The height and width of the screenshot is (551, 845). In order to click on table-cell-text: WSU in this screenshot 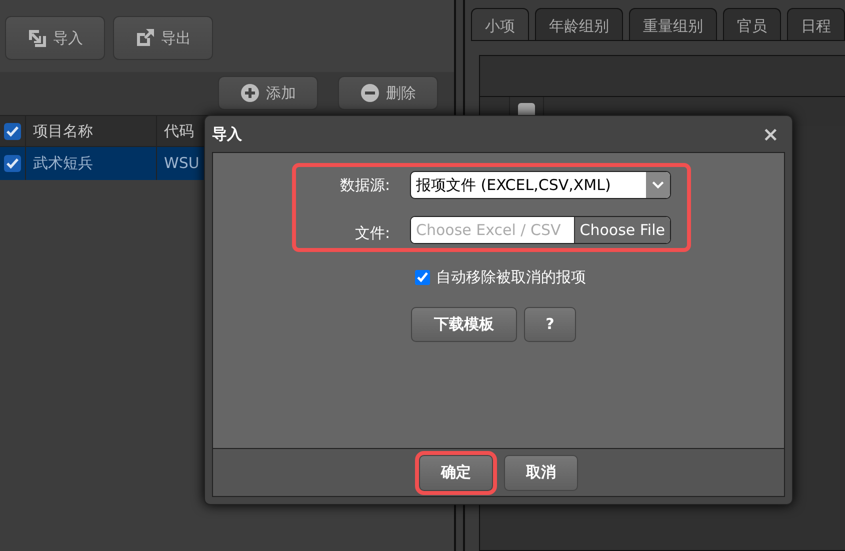, I will do `click(182, 163)`.